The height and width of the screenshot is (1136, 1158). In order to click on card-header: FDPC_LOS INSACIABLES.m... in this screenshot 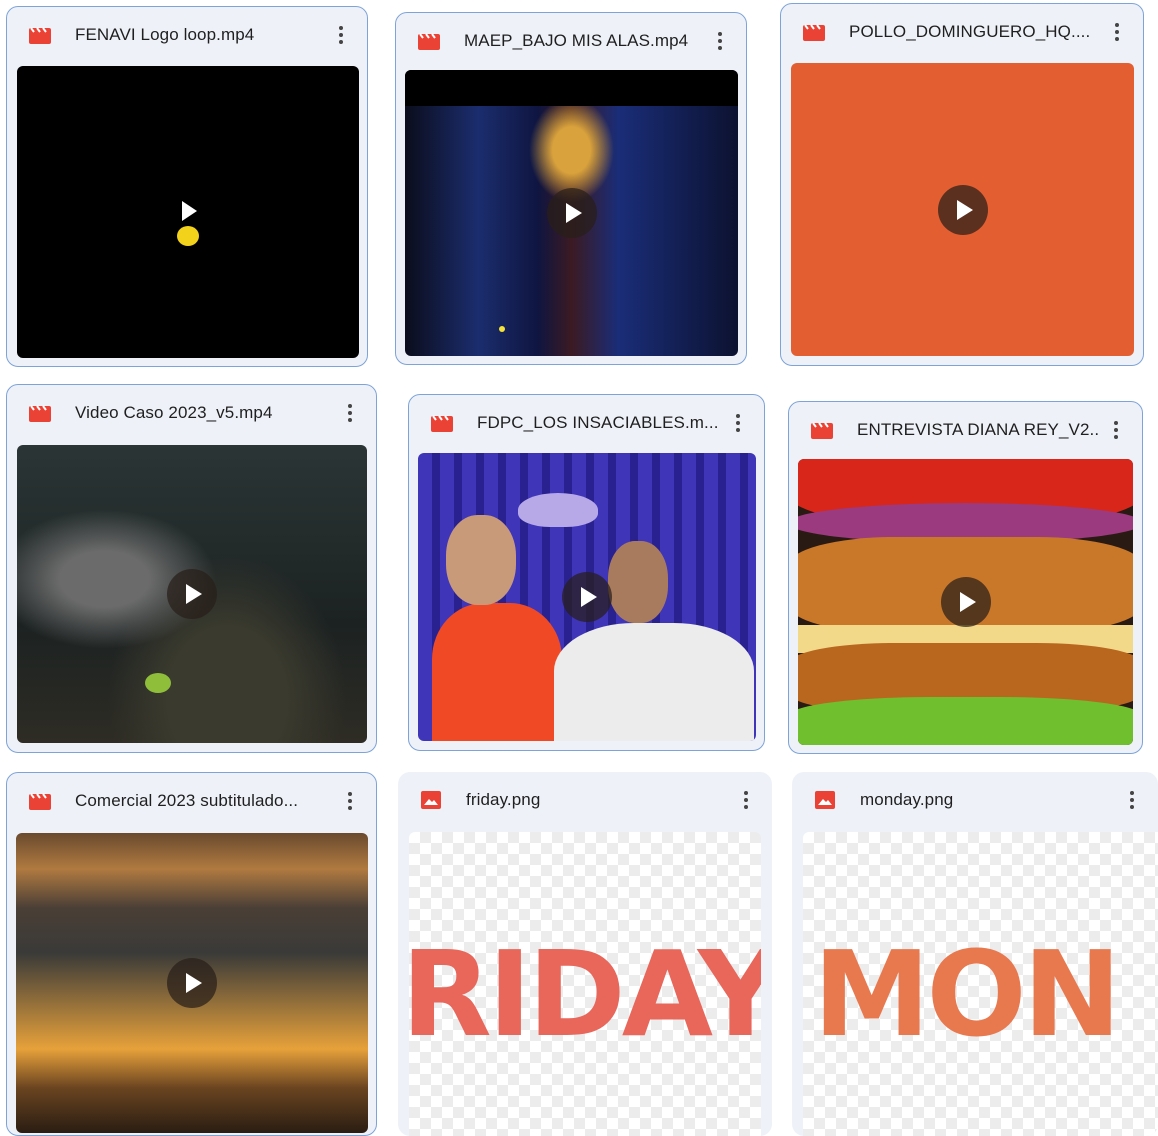, I will do `click(586, 423)`.